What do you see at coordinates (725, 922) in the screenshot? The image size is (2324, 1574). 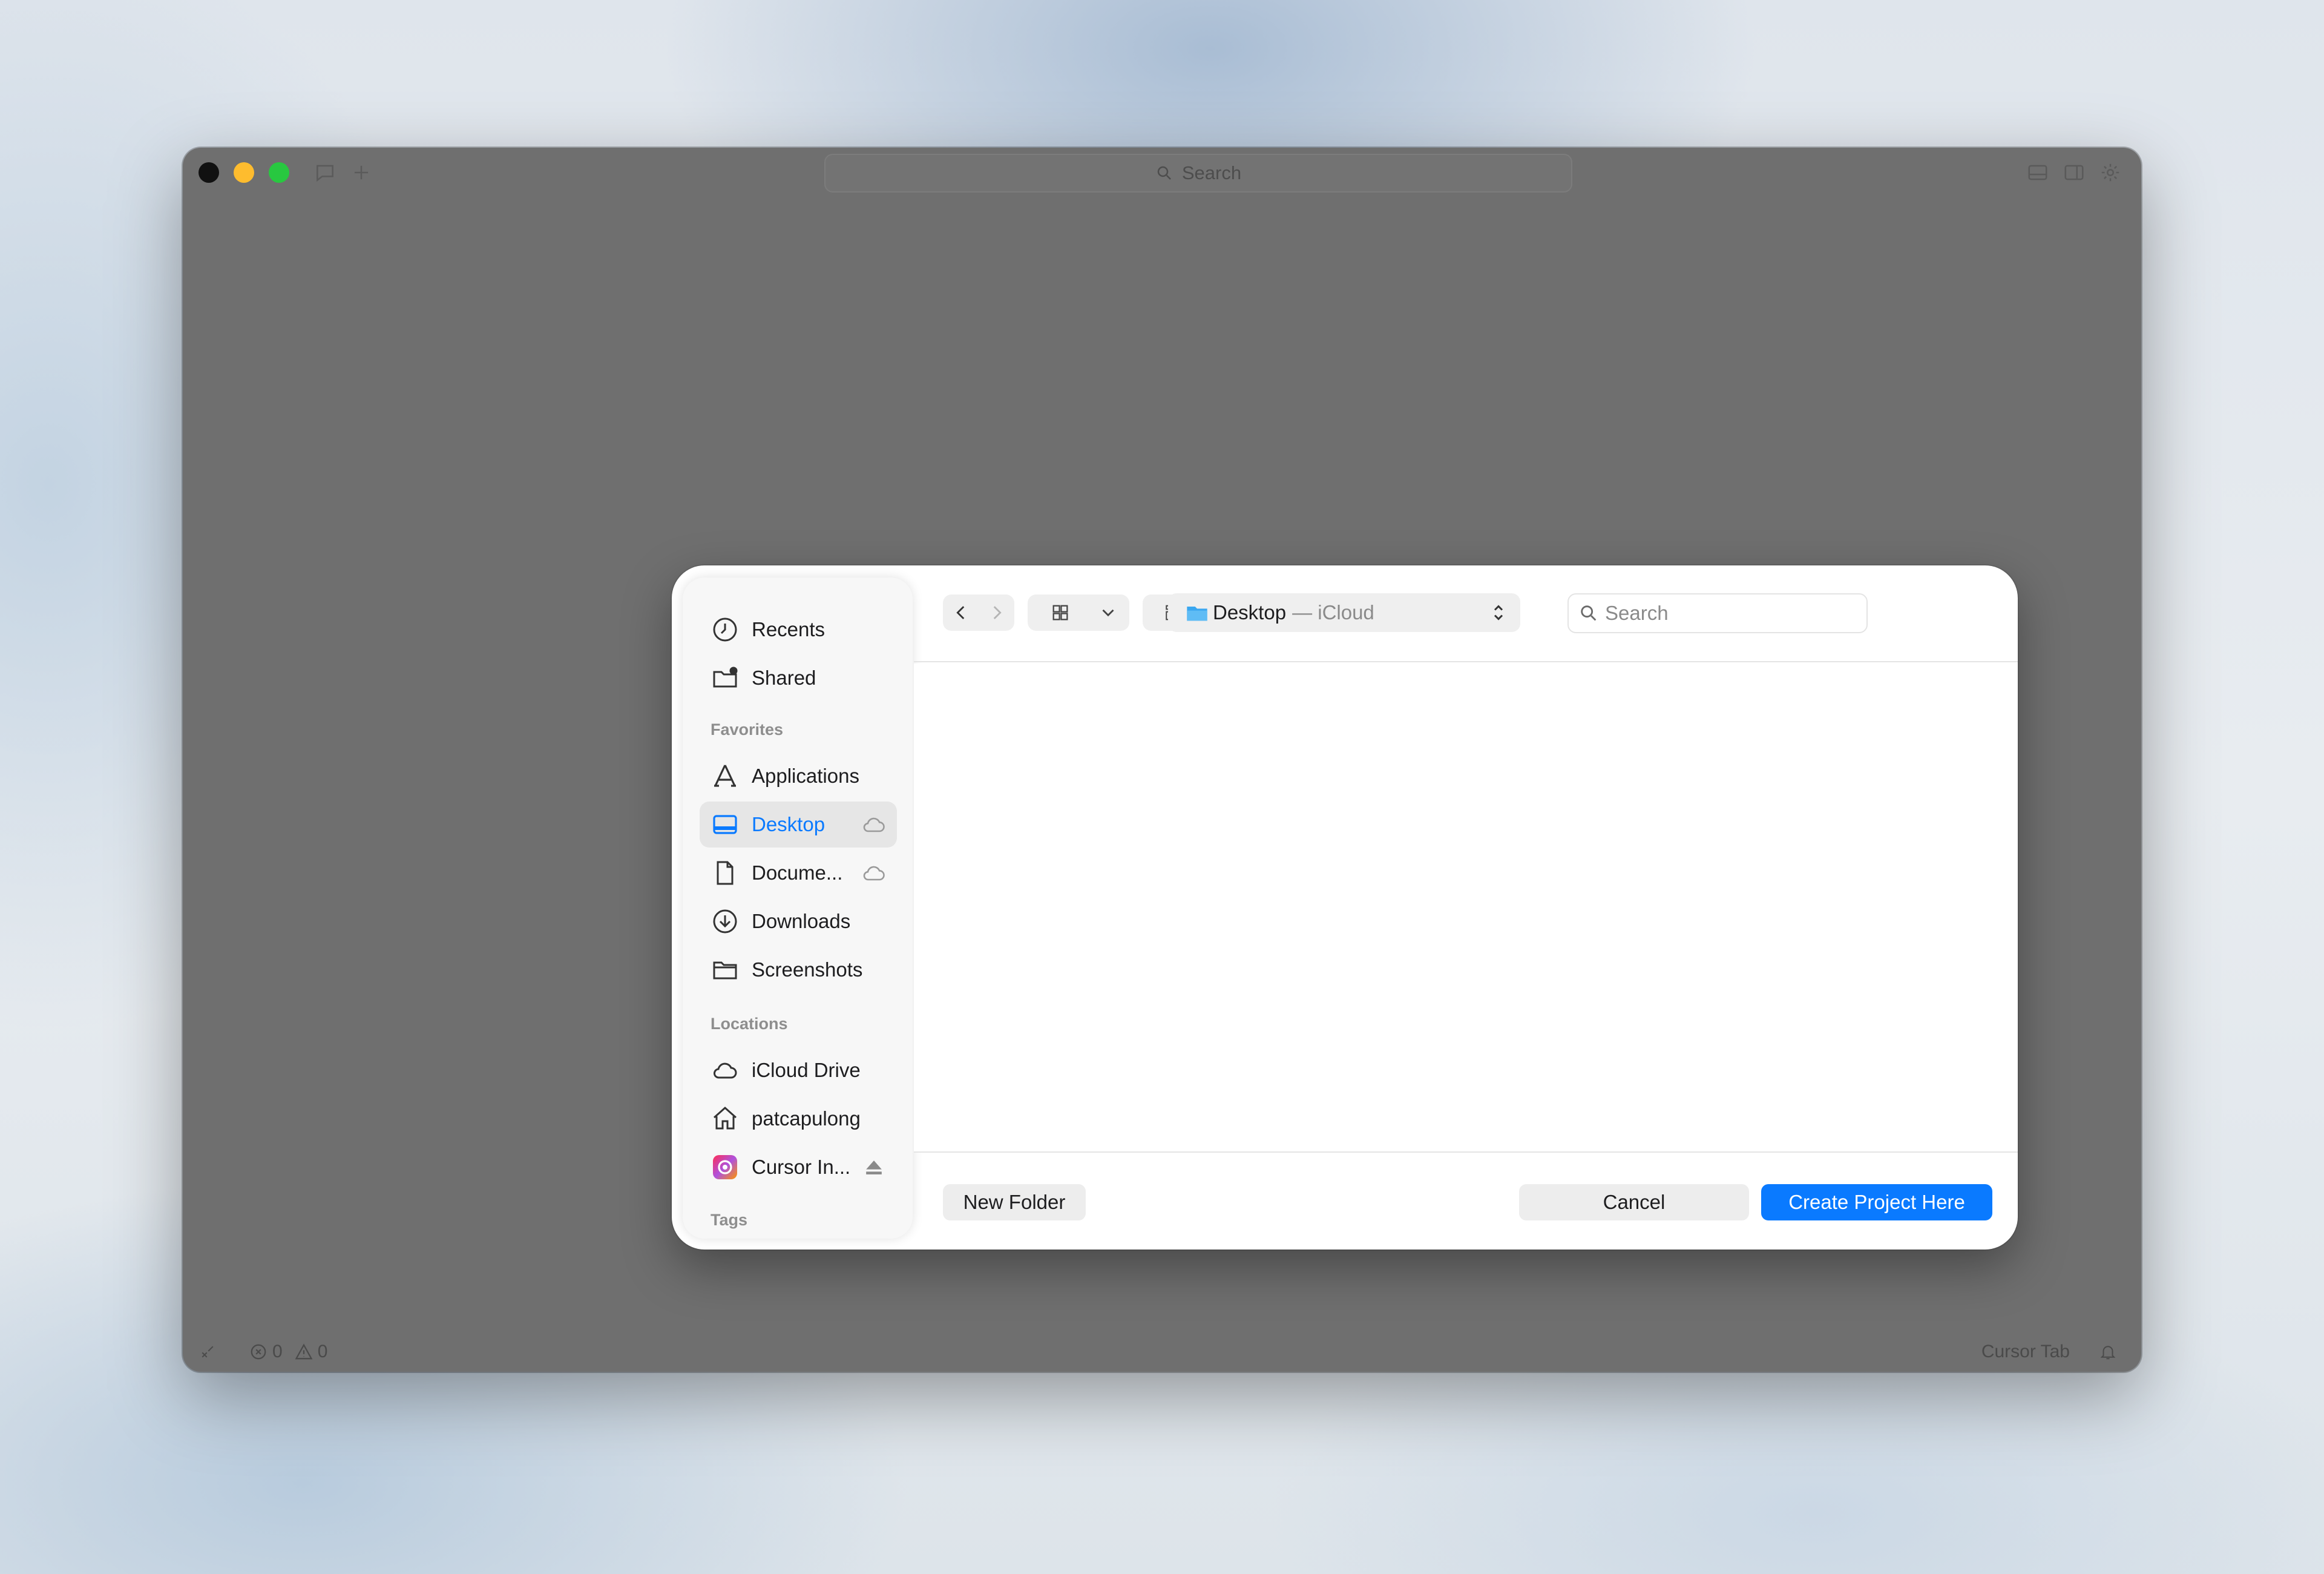 I see `download-icon` at bounding box center [725, 922].